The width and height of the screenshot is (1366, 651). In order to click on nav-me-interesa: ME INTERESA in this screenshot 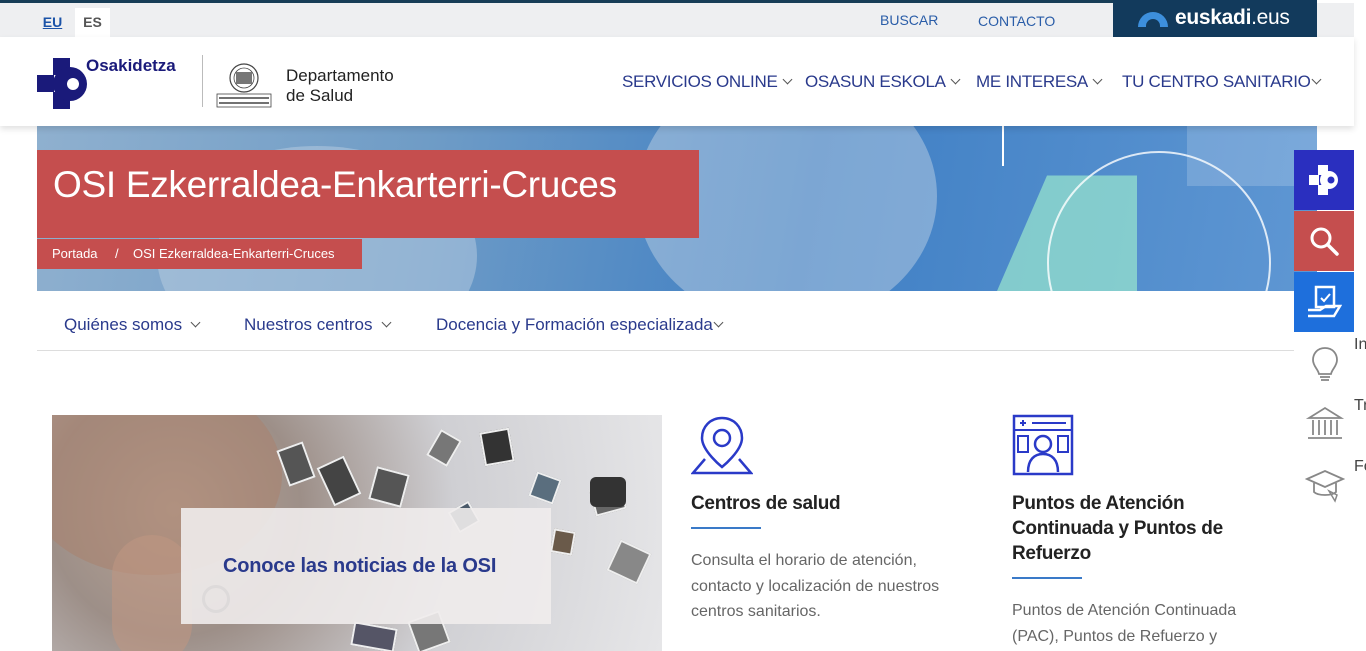, I will do `click(1039, 82)`.